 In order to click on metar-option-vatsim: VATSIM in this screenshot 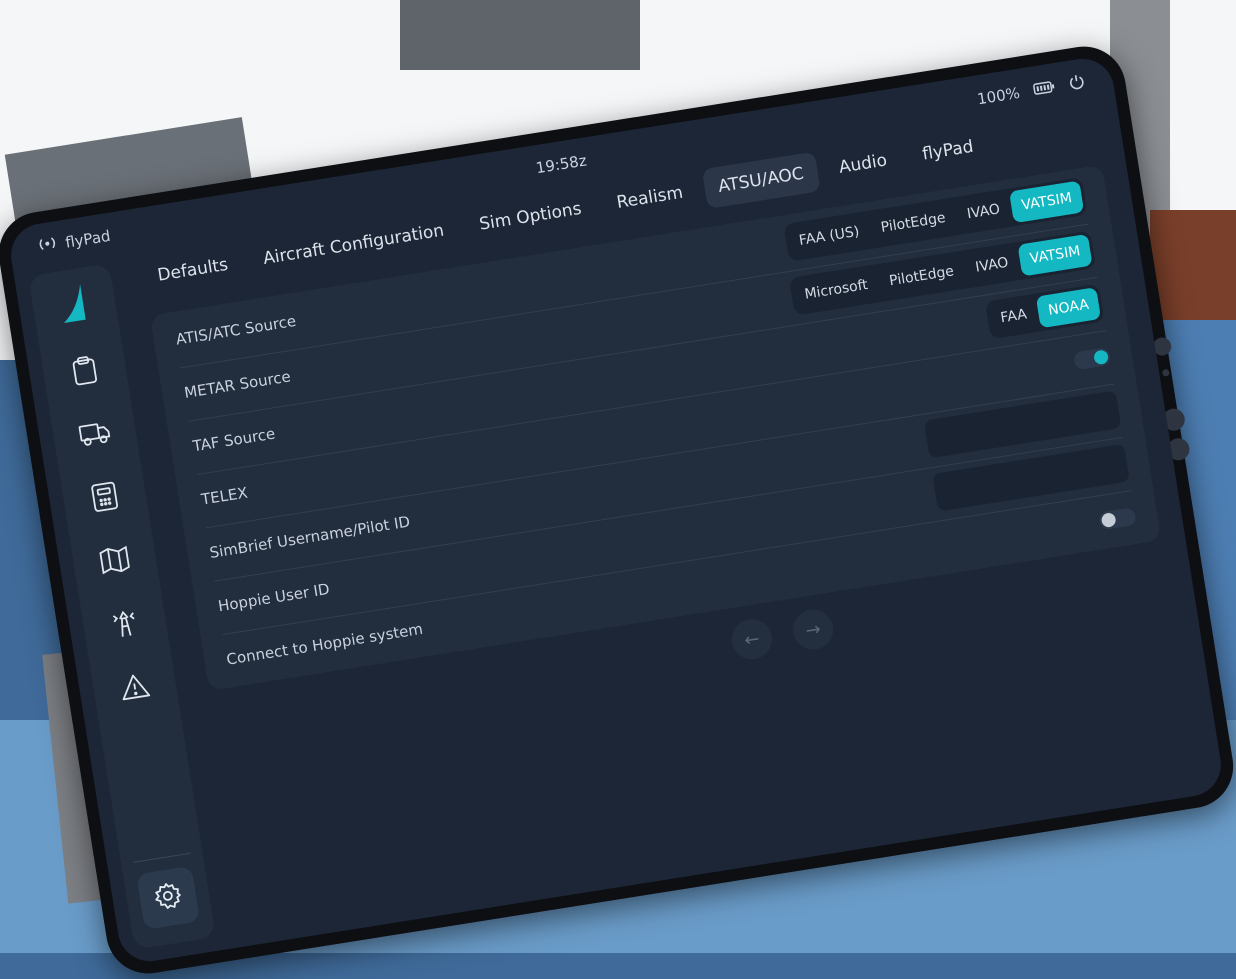, I will do `click(1055, 255)`.